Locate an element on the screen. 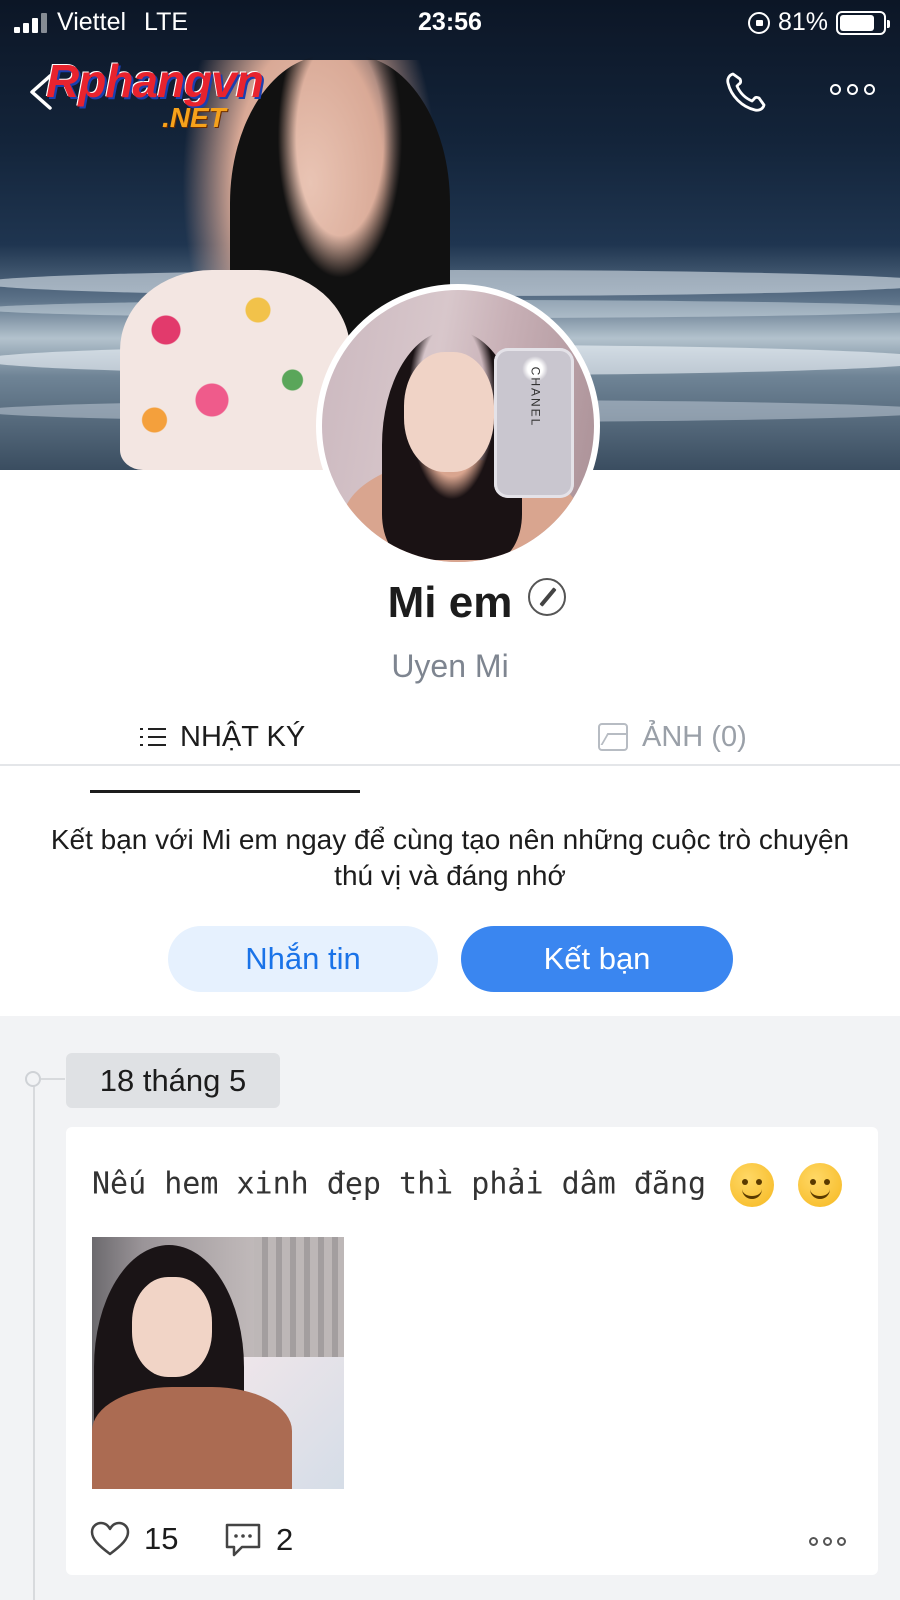  edit-name-icon is located at coordinates (547, 597).